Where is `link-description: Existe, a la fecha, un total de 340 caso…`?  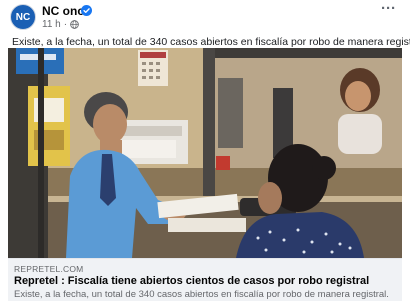 link-description: Existe, a la fecha, un total de 340 caso… is located at coordinates (201, 294).